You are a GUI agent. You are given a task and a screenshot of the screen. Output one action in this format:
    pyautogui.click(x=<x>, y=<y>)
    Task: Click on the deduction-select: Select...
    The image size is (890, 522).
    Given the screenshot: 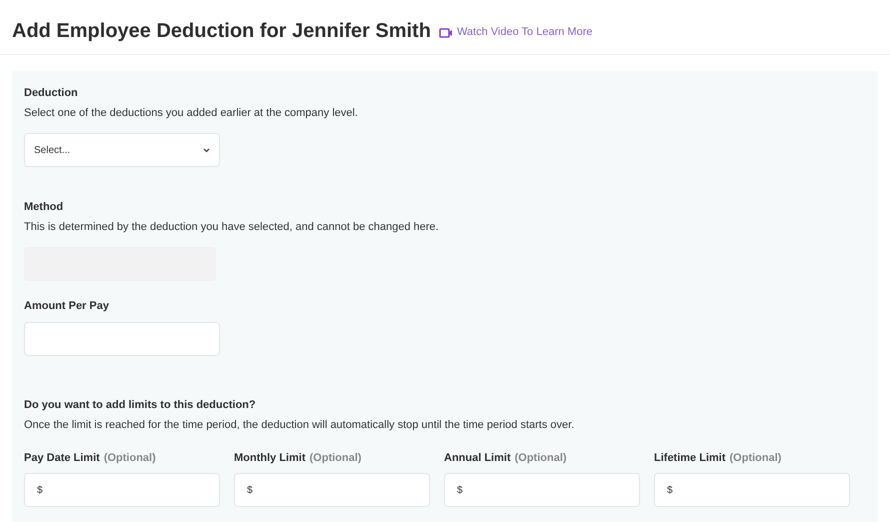 What is the action you would take?
    pyautogui.click(x=122, y=150)
    